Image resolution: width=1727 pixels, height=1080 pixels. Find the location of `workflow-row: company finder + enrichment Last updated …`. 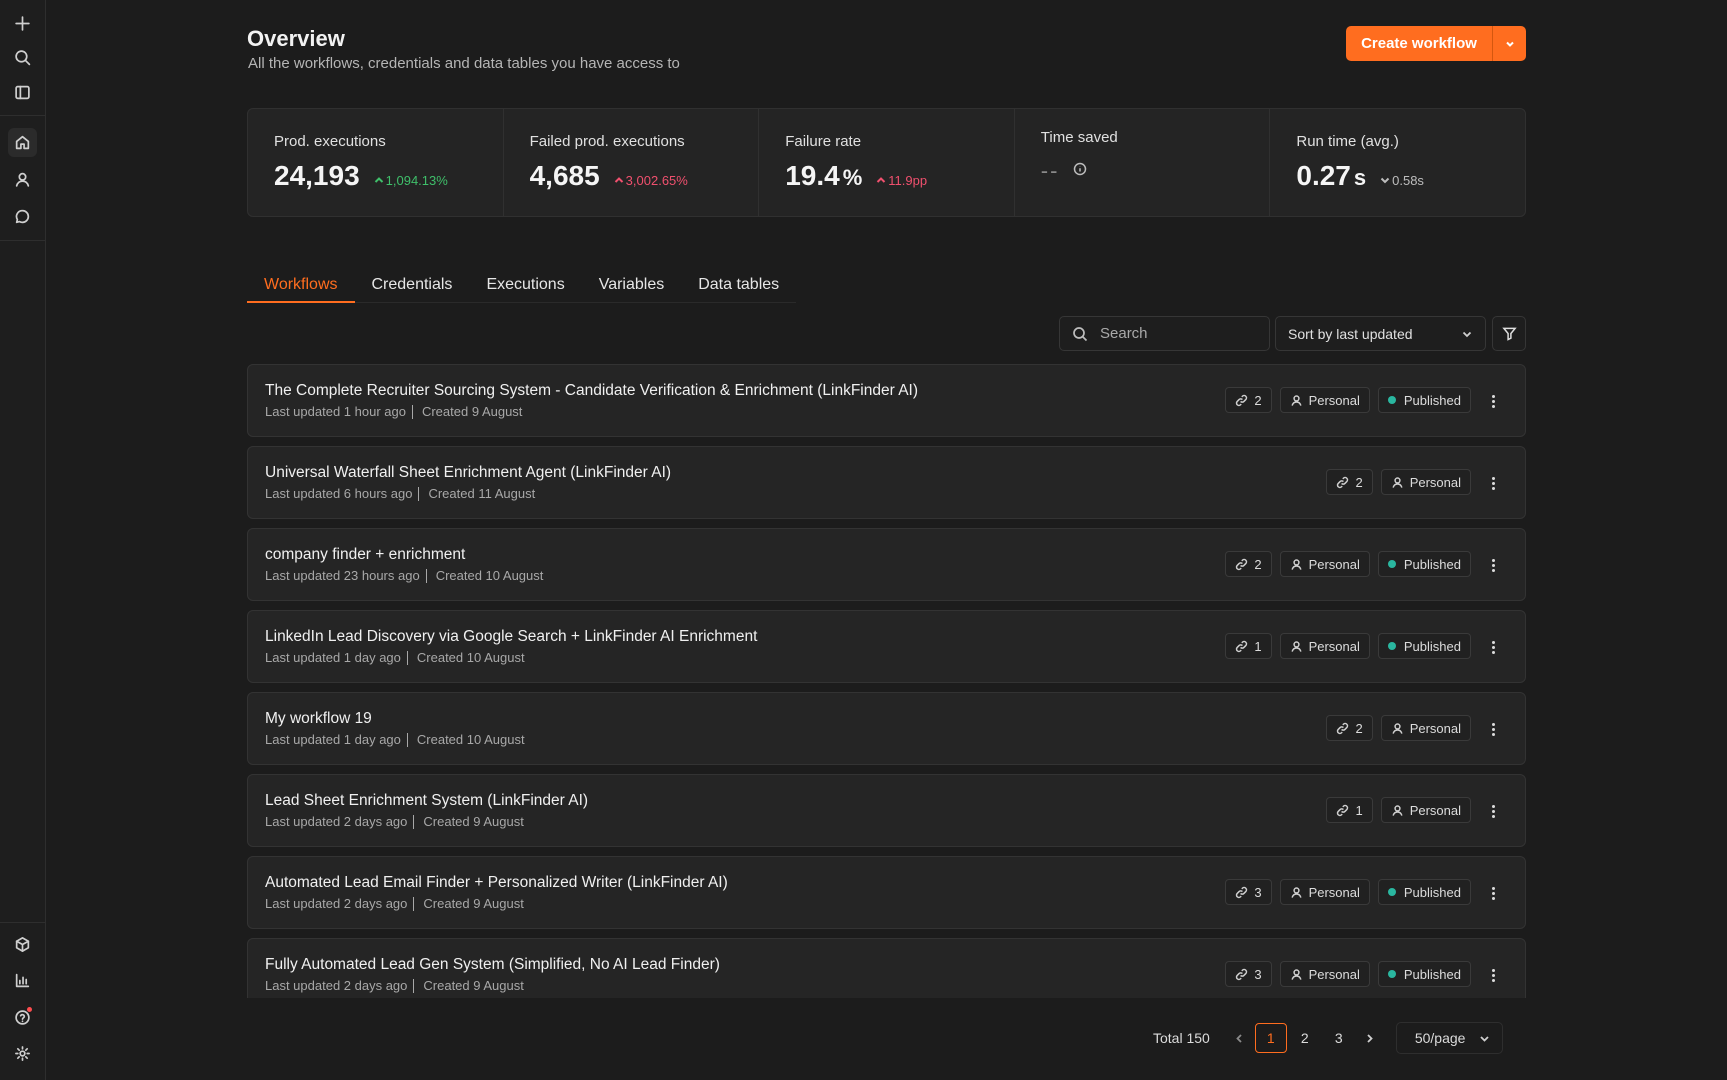

workflow-row: company finder + enrichment Last updated … is located at coordinates (886, 564).